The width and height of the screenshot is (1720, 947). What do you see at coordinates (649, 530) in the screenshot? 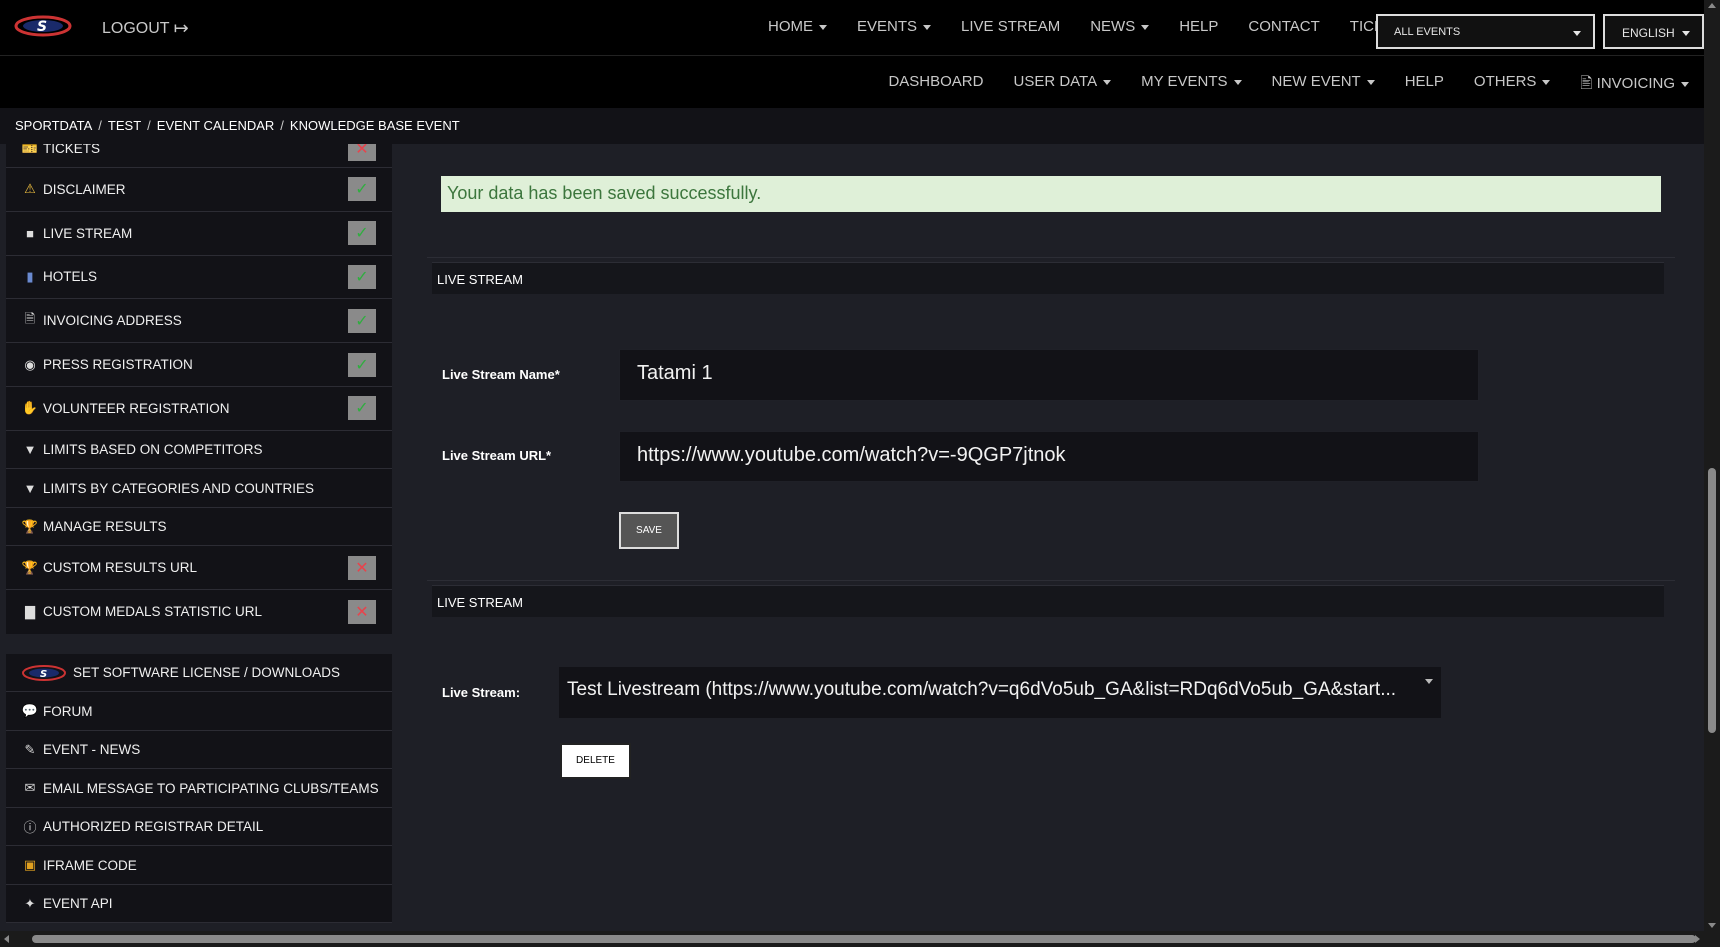
I see `save-button: SAVE` at bounding box center [649, 530].